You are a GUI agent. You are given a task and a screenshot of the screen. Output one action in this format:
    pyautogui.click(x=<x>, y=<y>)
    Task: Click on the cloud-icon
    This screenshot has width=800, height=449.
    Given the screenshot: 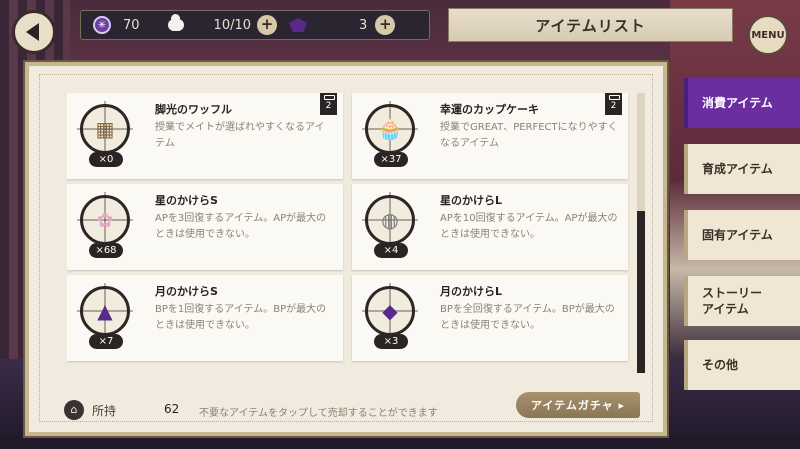 What is the action you would take?
    pyautogui.click(x=175, y=22)
    